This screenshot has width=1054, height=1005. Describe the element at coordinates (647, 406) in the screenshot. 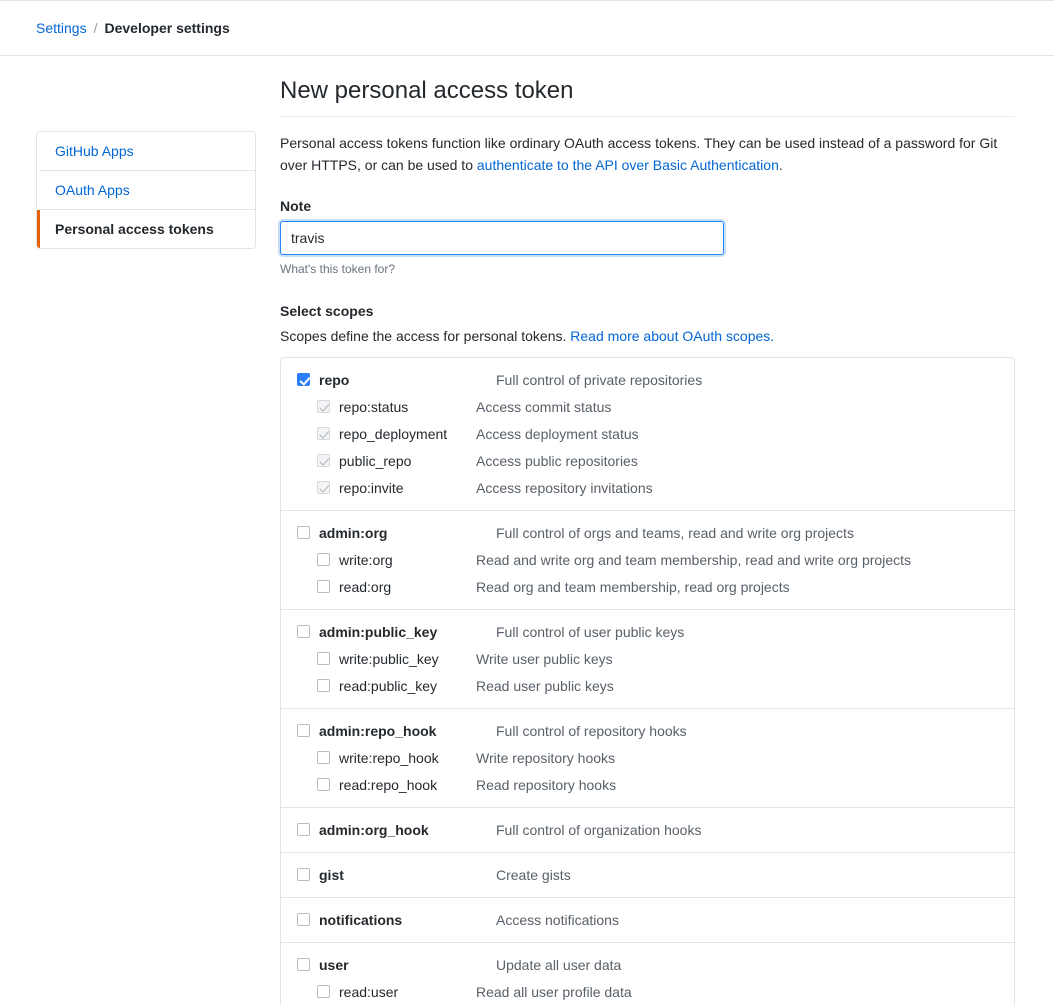

I see `scope-row: repo:status Access commit status` at that location.